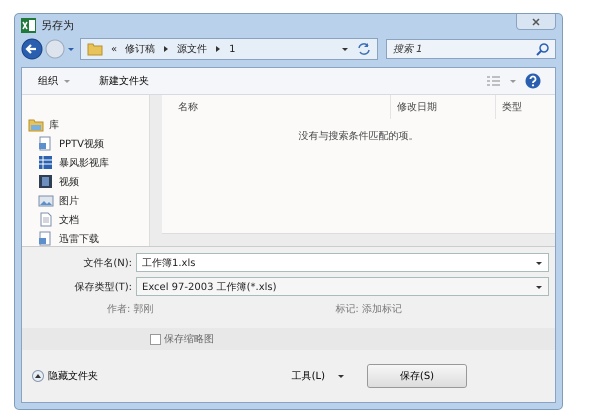 Image resolution: width=600 pixels, height=419 pixels. What do you see at coordinates (118, 309) in the screenshot?
I see `meta-label: 作者:` at bounding box center [118, 309].